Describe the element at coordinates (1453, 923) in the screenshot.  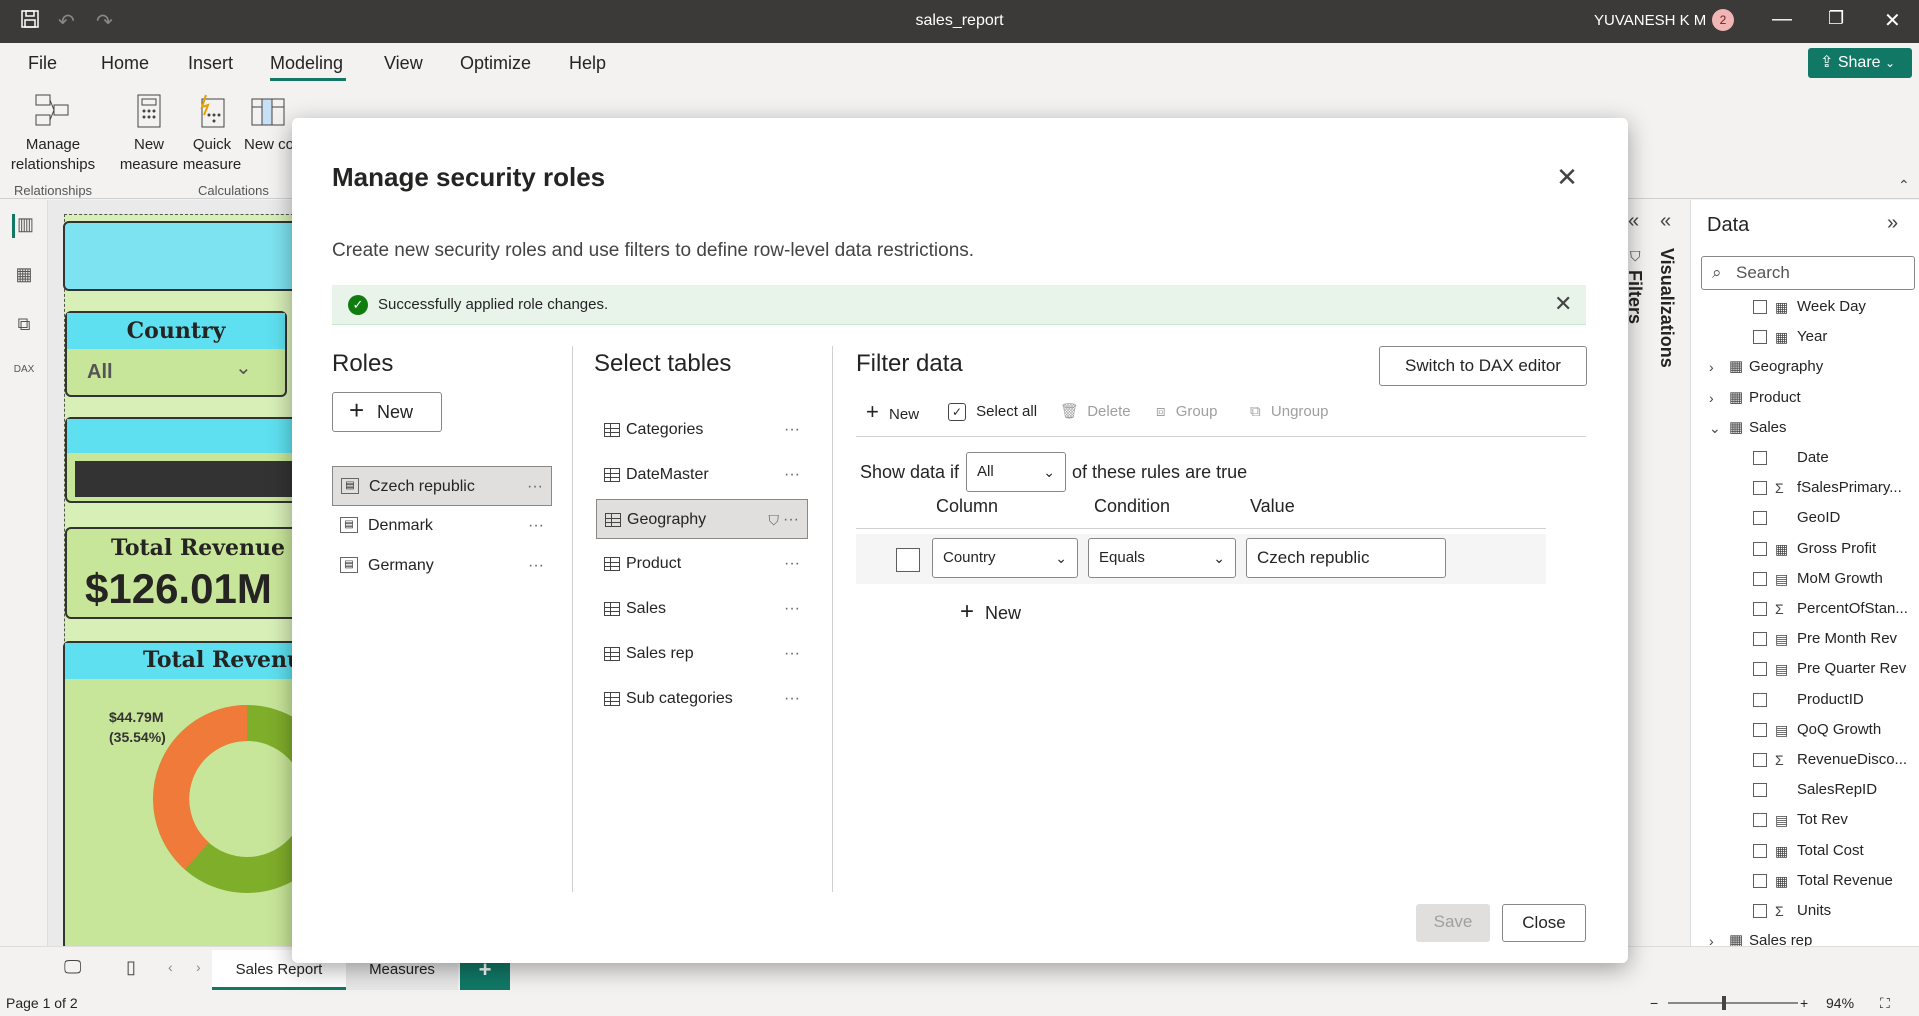
I see `save-button: Save` at that location.